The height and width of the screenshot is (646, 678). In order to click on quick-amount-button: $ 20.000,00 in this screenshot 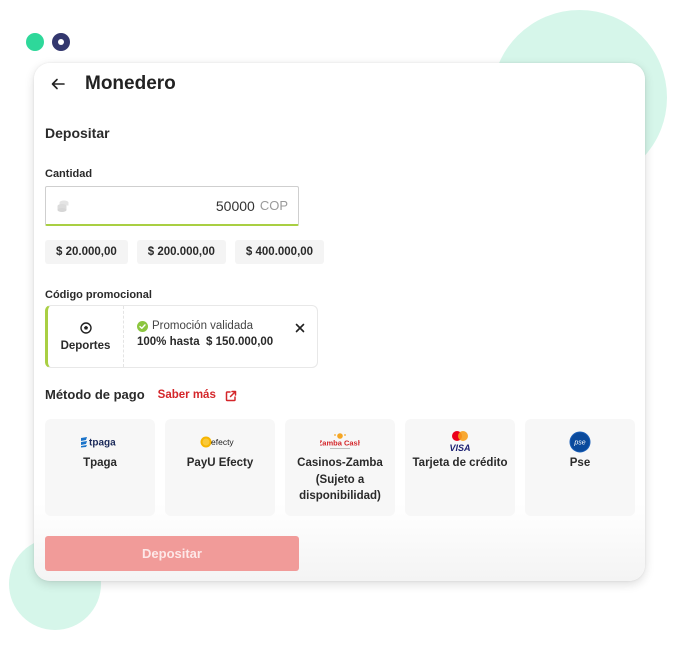, I will do `click(86, 252)`.